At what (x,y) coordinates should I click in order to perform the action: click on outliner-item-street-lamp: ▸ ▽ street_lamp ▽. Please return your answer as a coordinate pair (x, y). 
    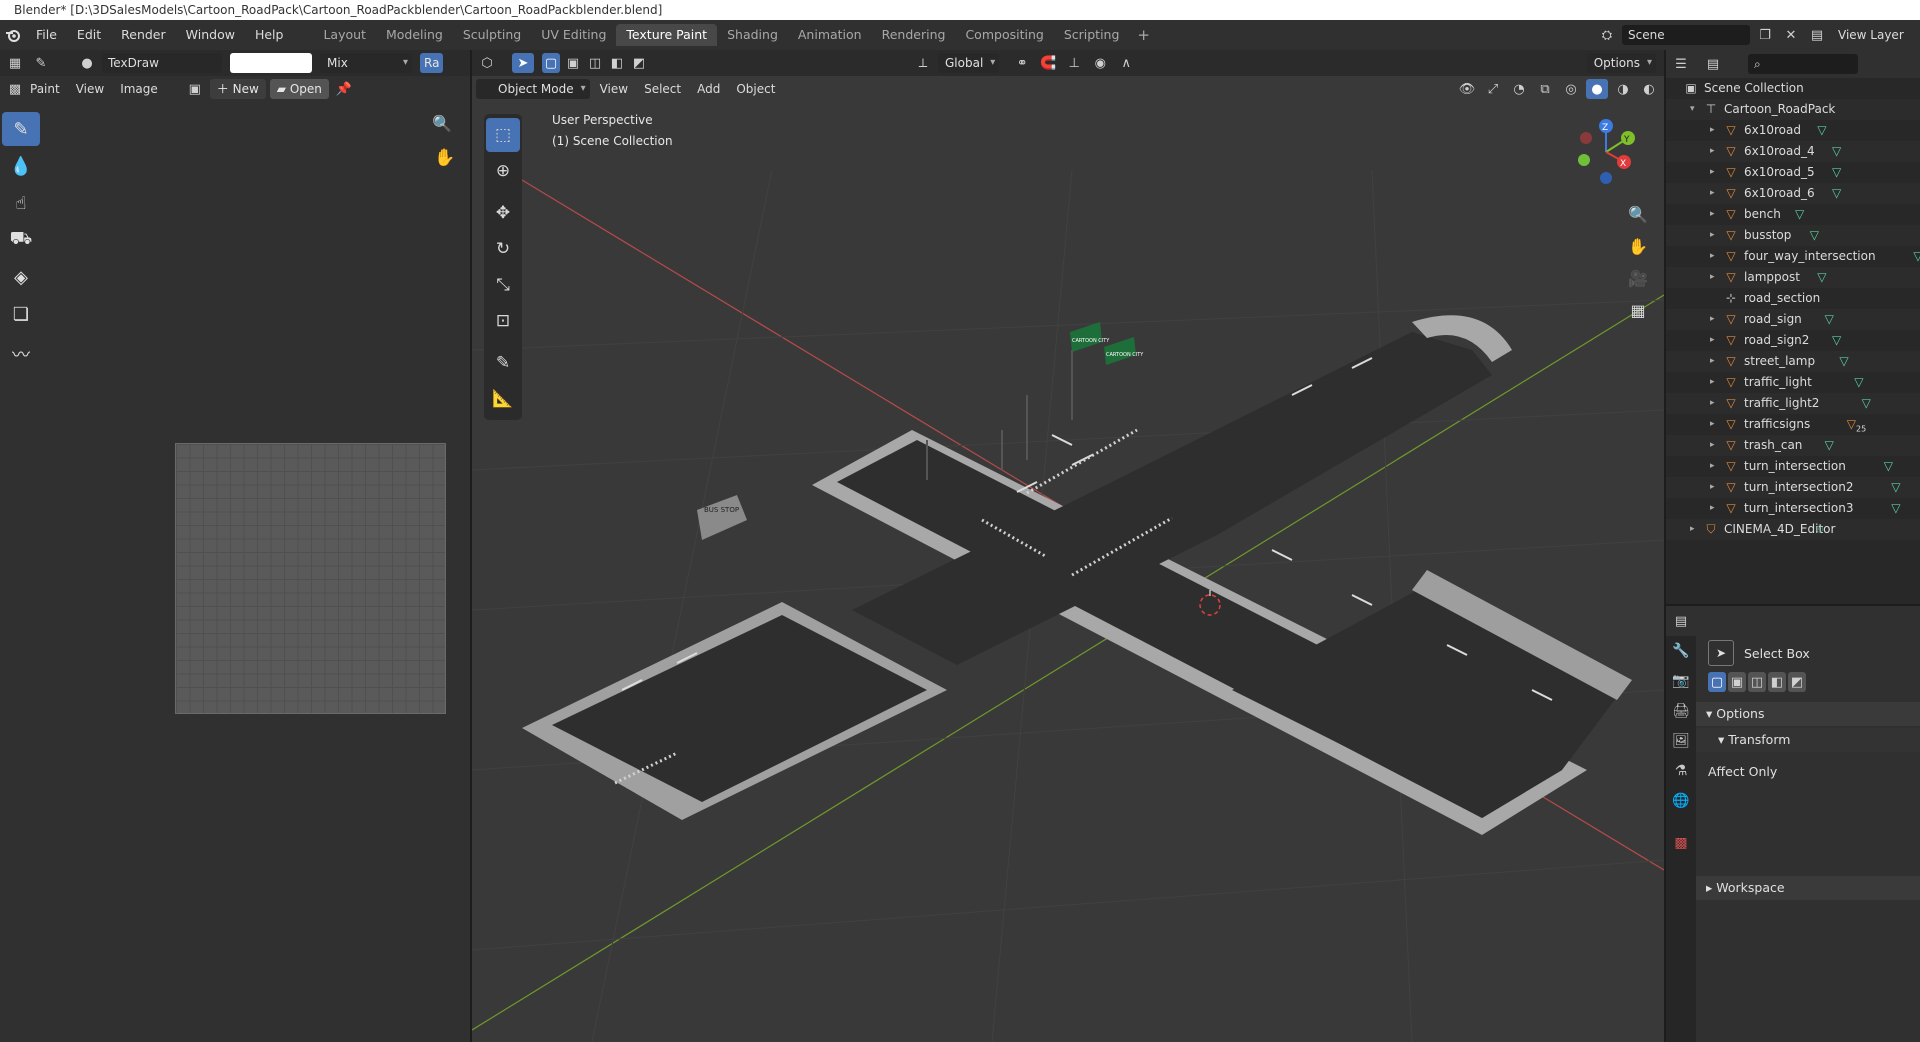
    Looking at the image, I should click on (1793, 361).